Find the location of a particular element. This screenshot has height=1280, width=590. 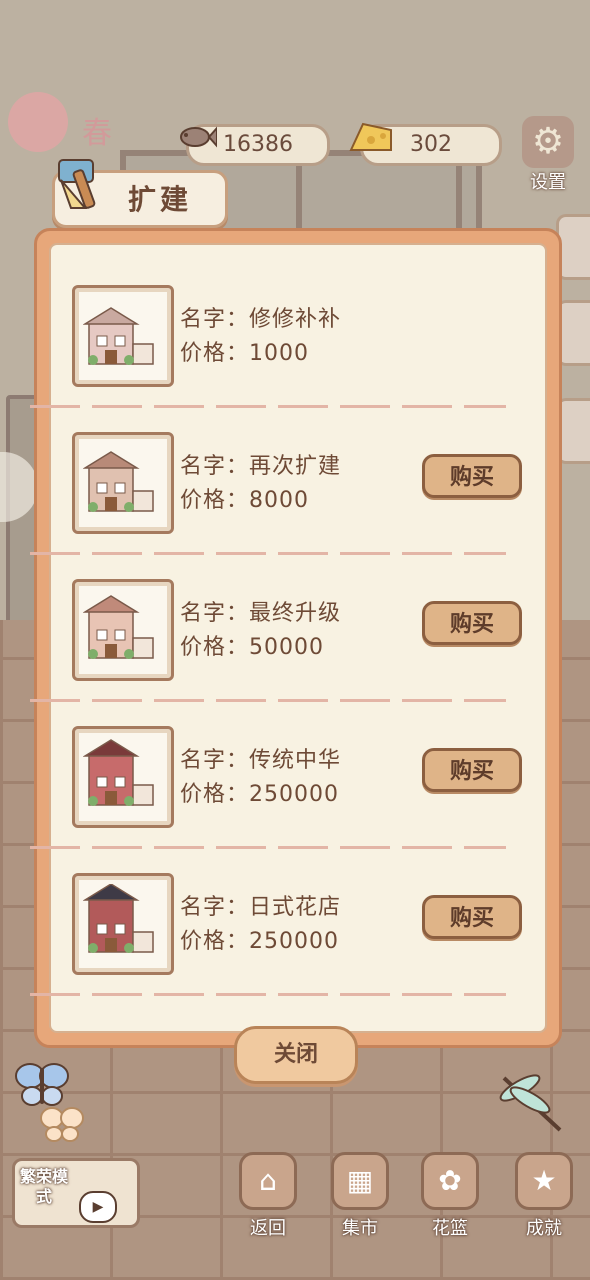

item-name-row: 名字：日式花店 is located at coordinates (260, 905).